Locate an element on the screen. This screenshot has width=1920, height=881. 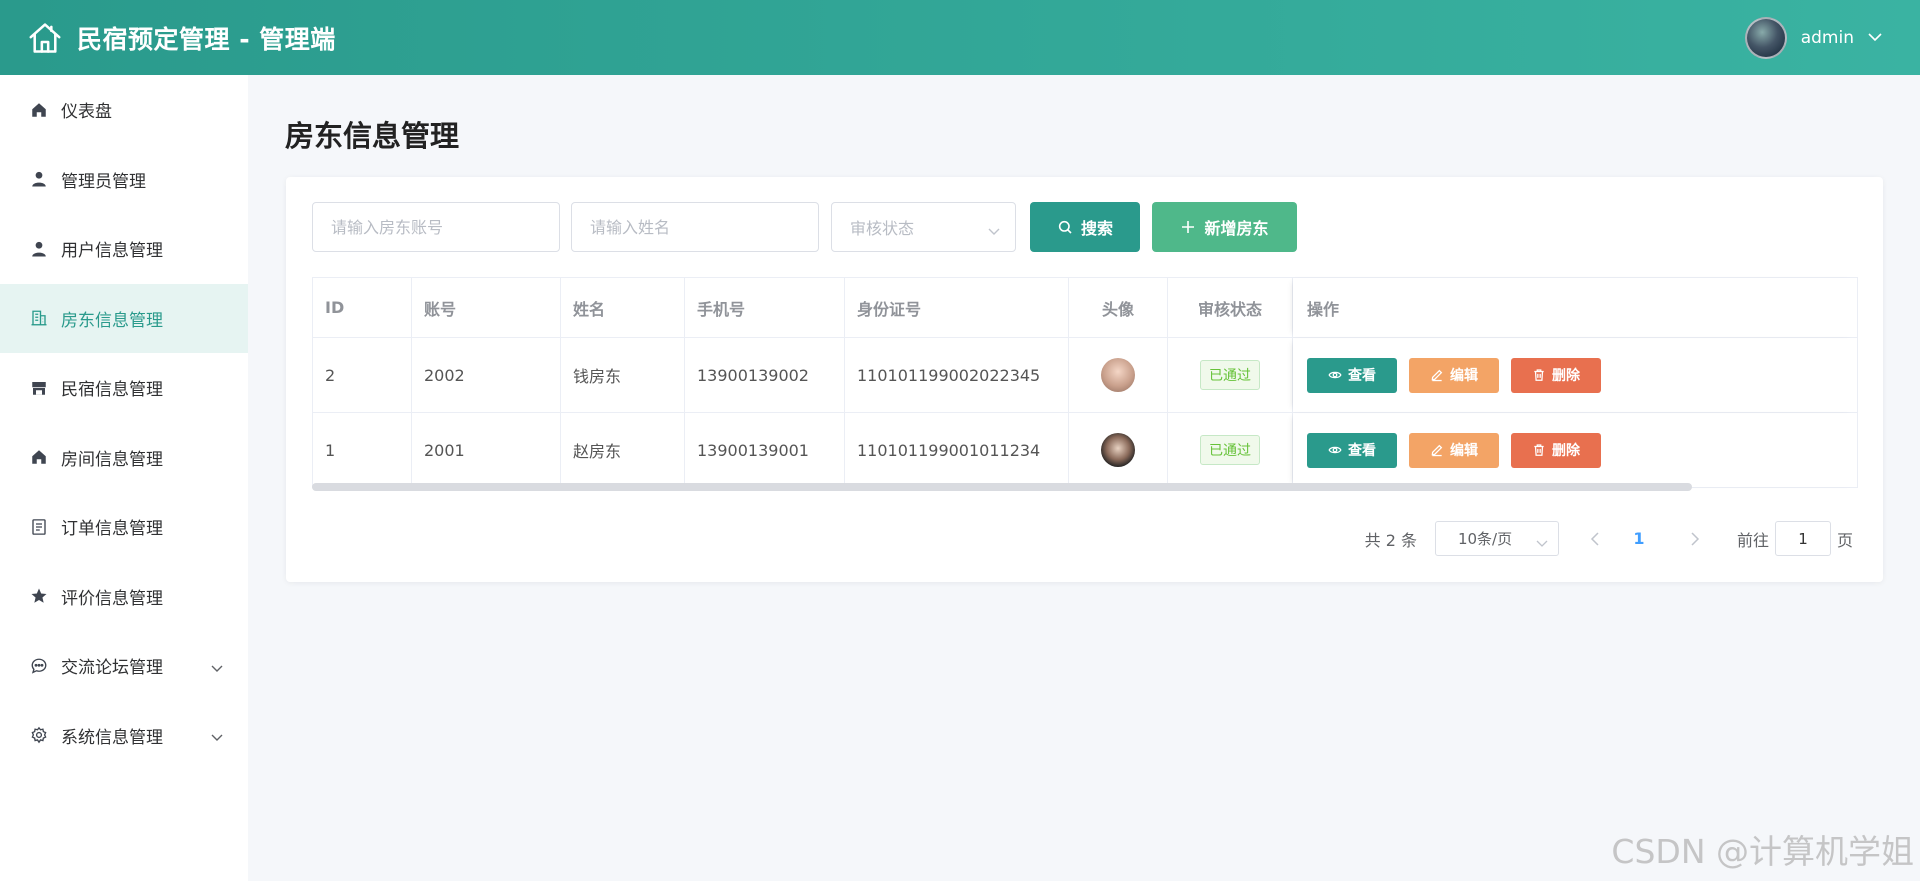
search-button-label: 搜索 is located at coordinates (1096, 228).